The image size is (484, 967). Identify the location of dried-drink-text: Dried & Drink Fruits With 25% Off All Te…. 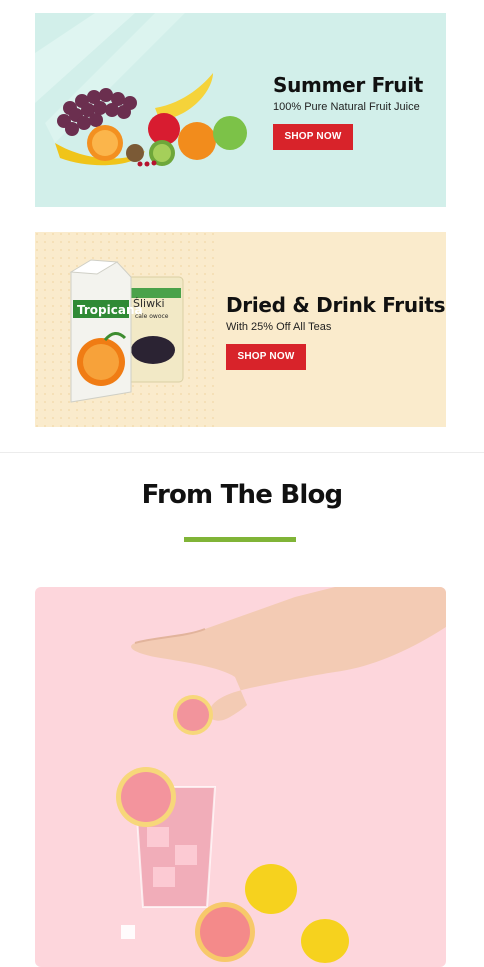
(336, 331).